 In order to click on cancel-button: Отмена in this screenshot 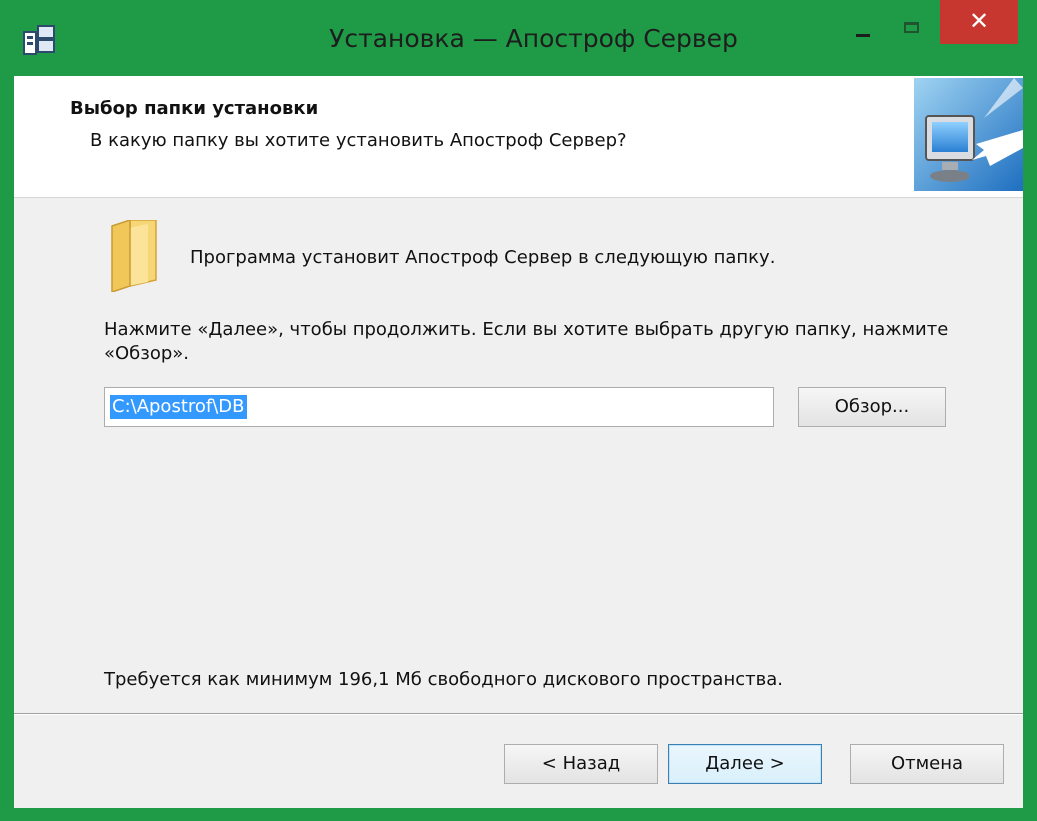, I will do `click(927, 764)`.